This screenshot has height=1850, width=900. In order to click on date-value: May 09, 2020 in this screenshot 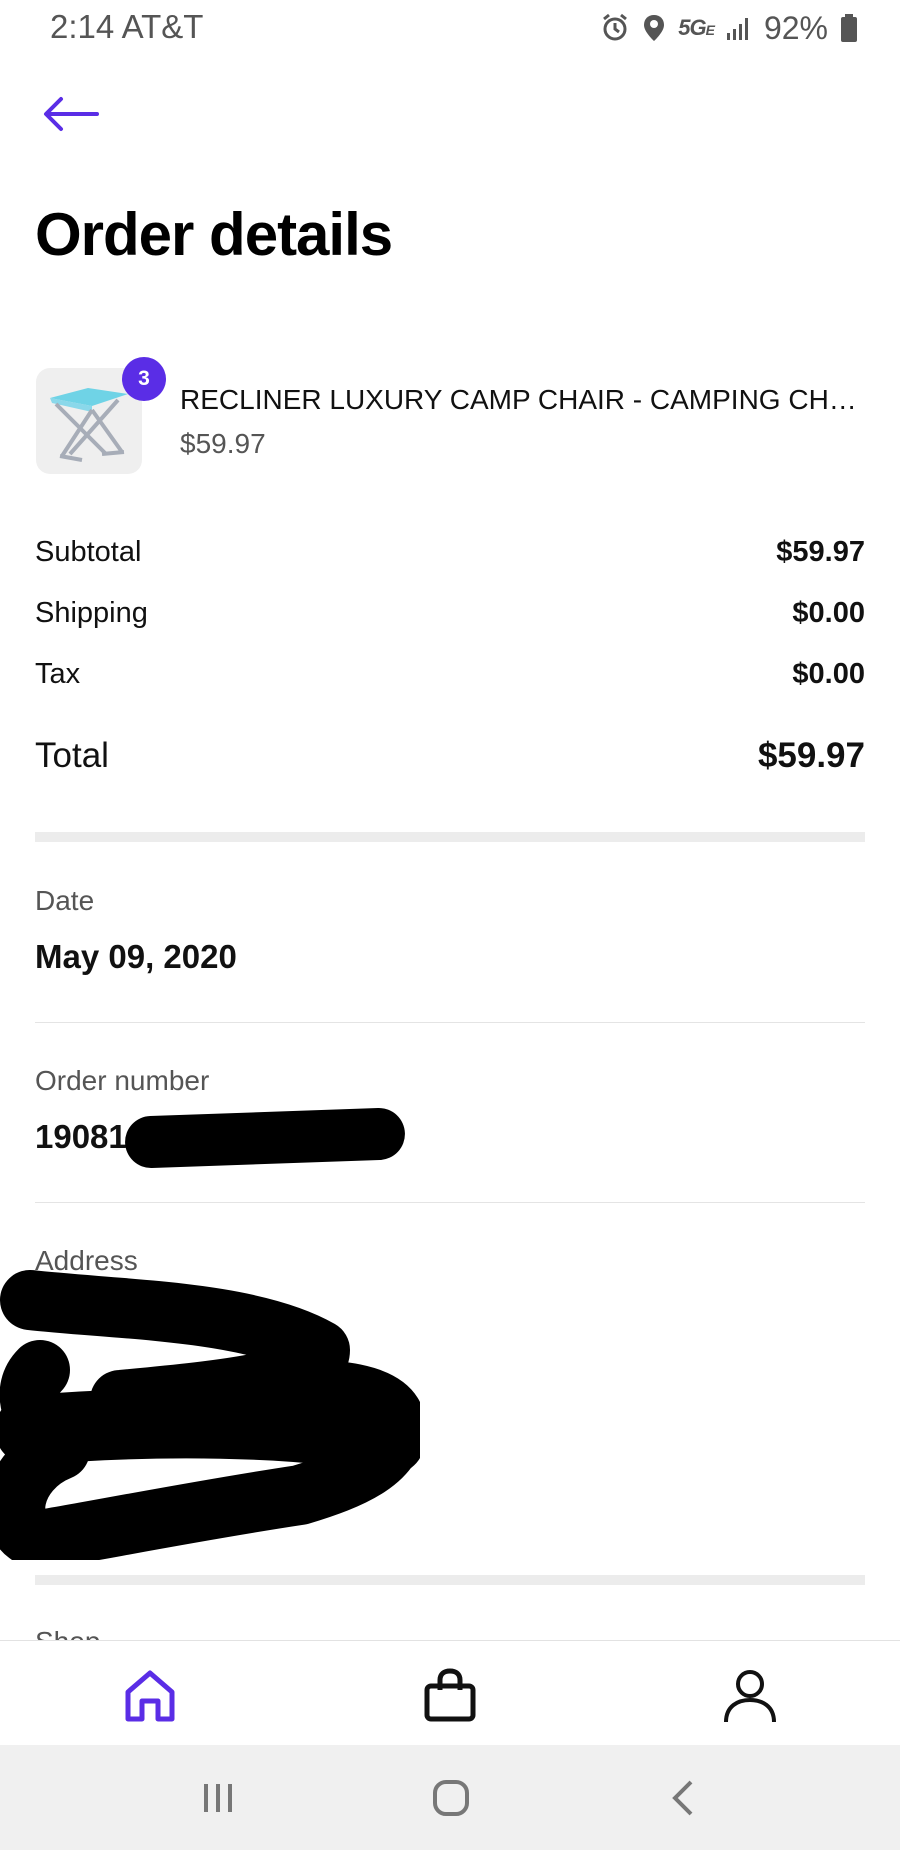, I will do `click(136, 956)`.